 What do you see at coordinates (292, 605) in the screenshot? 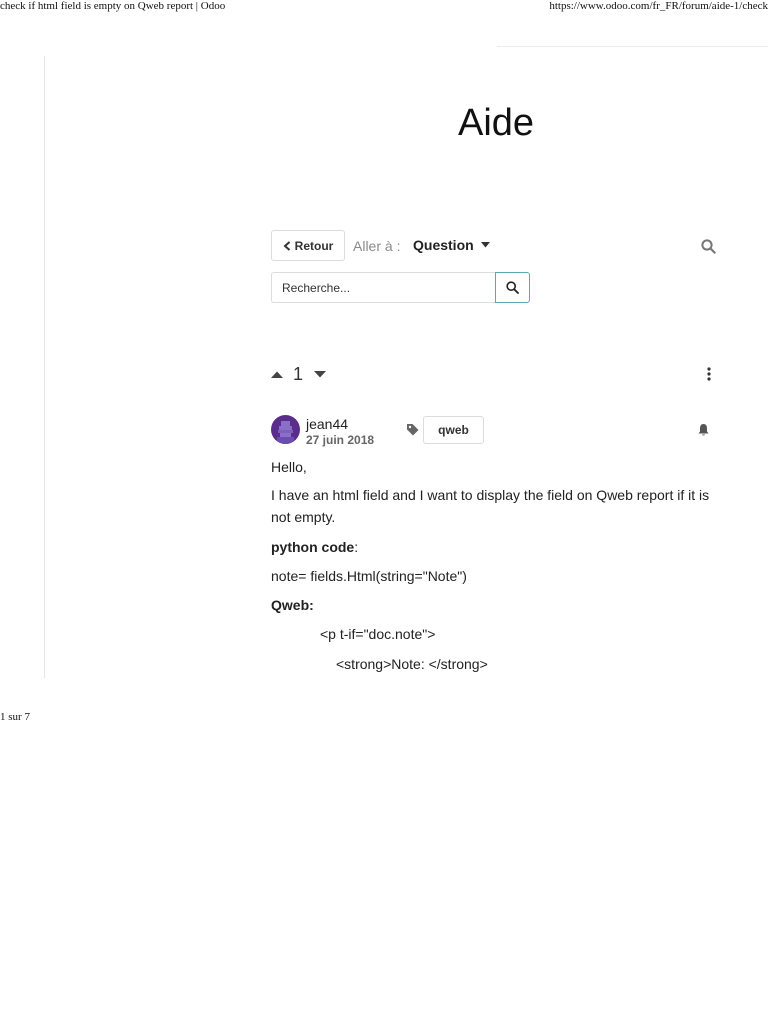
I see `qweb-label: Qweb:` at bounding box center [292, 605].